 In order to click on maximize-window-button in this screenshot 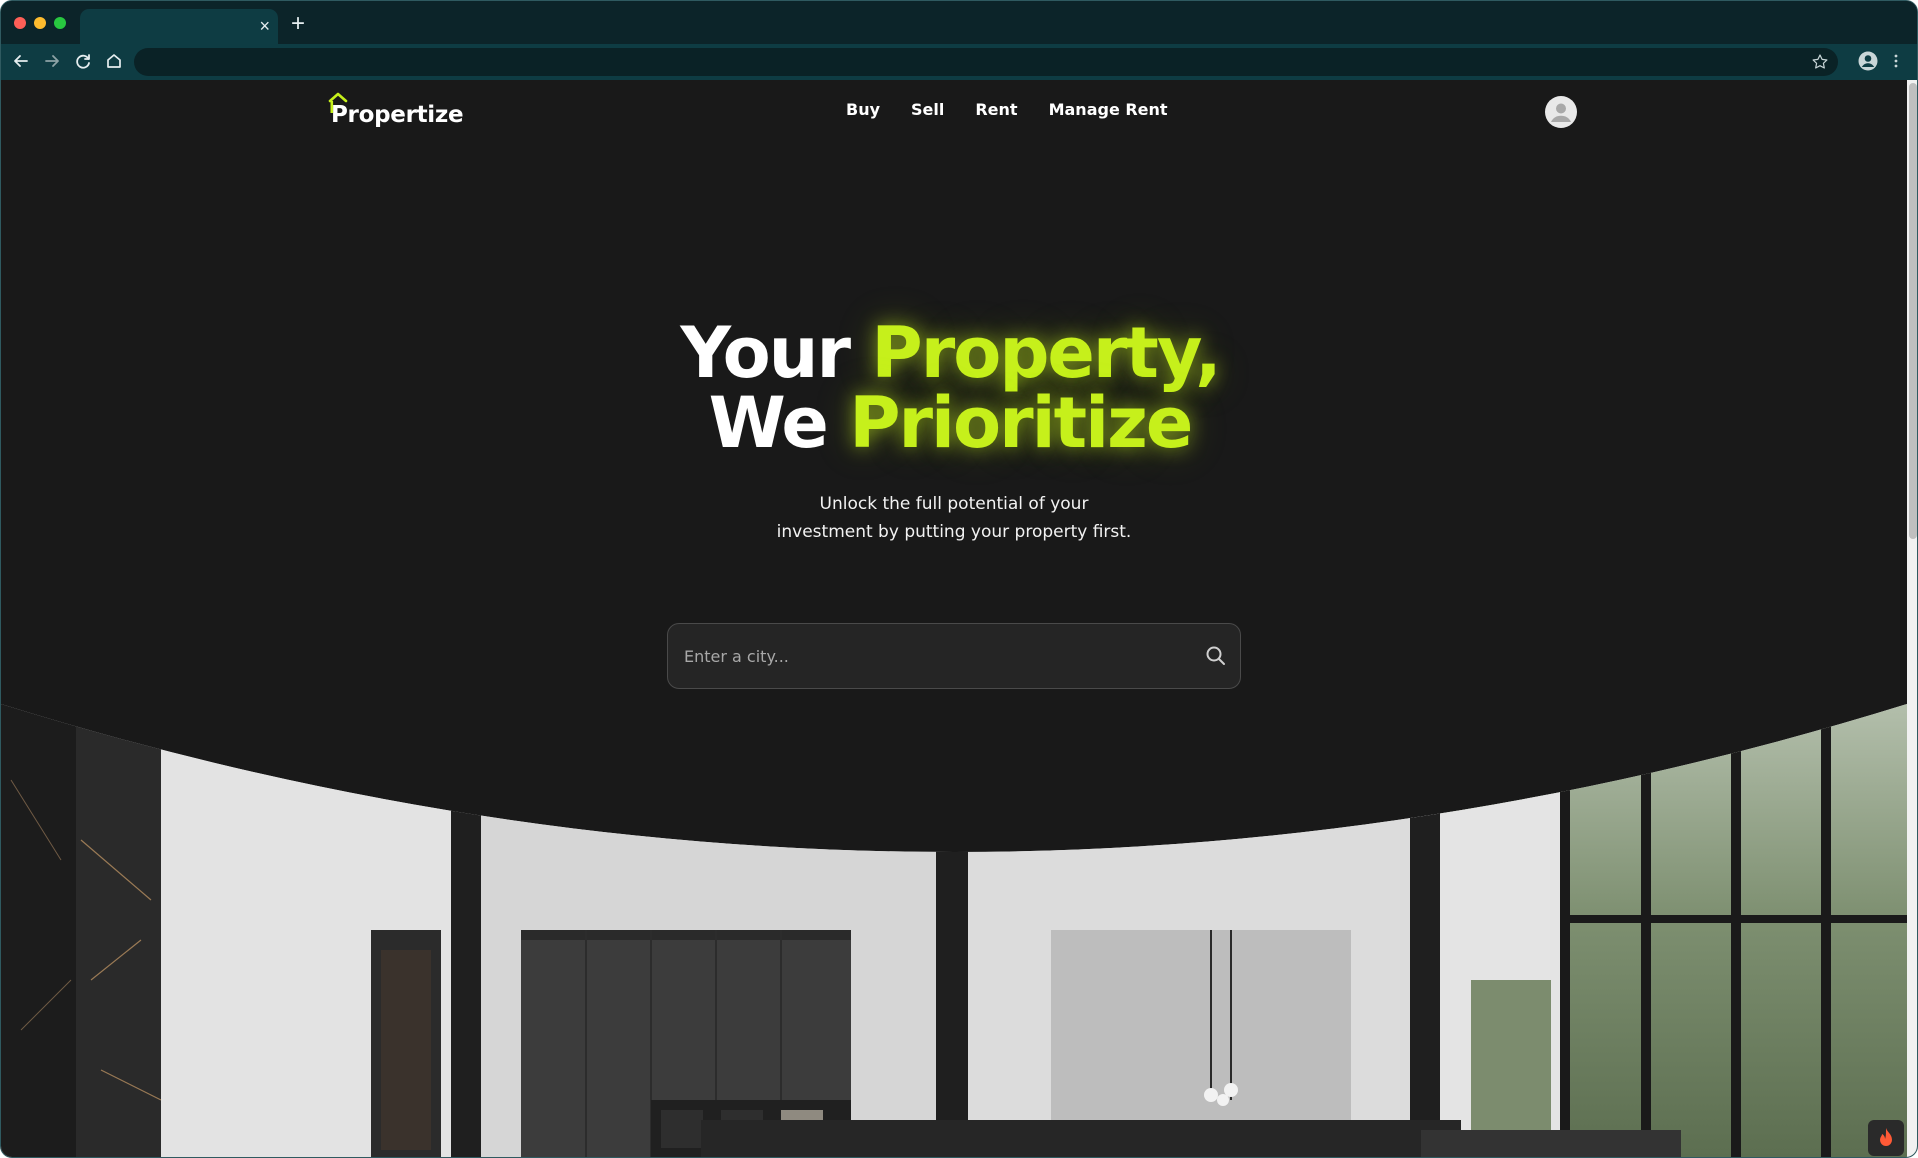, I will do `click(60, 23)`.